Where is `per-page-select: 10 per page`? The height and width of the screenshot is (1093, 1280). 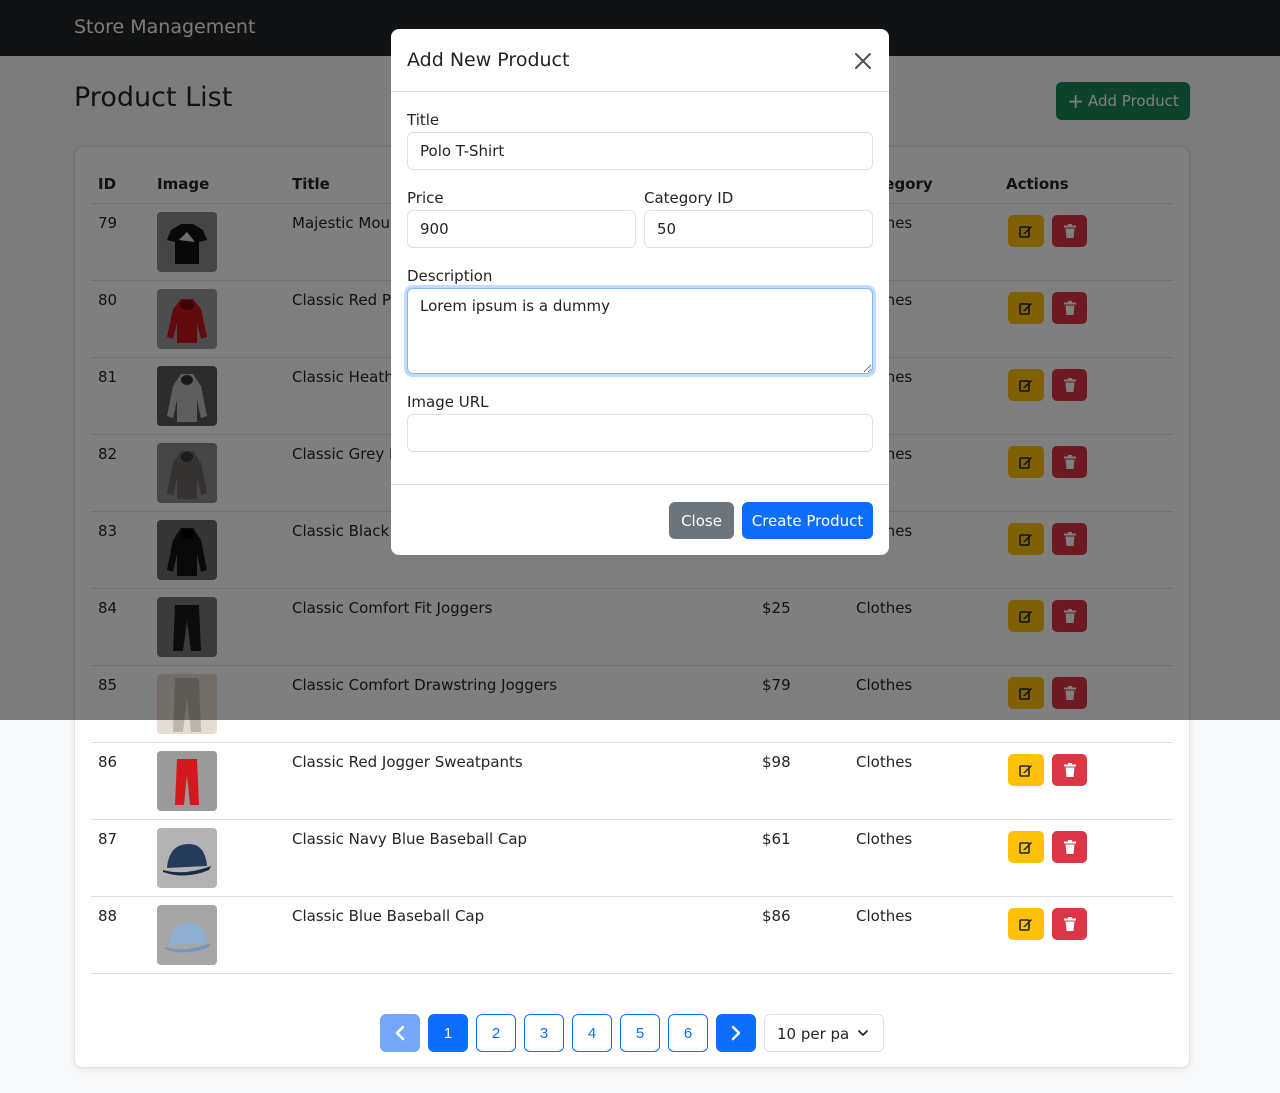 per-page-select: 10 per page is located at coordinates (824, 1033).